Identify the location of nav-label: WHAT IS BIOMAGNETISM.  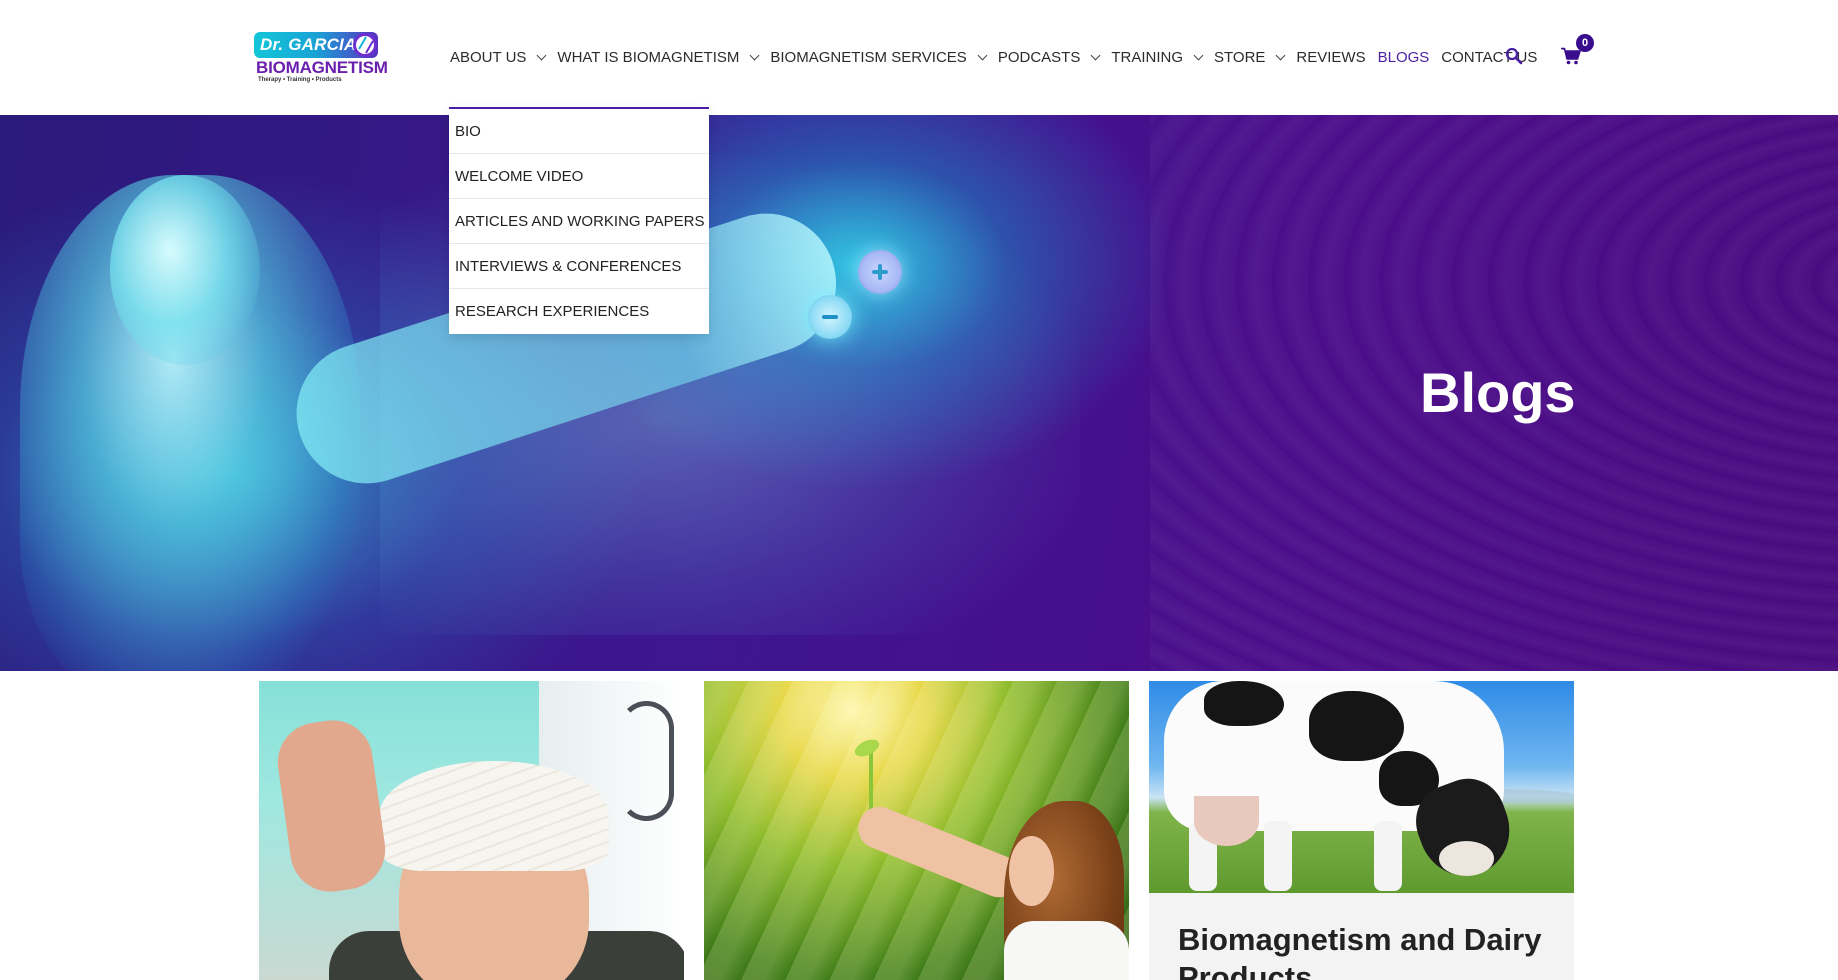
(648, 57).